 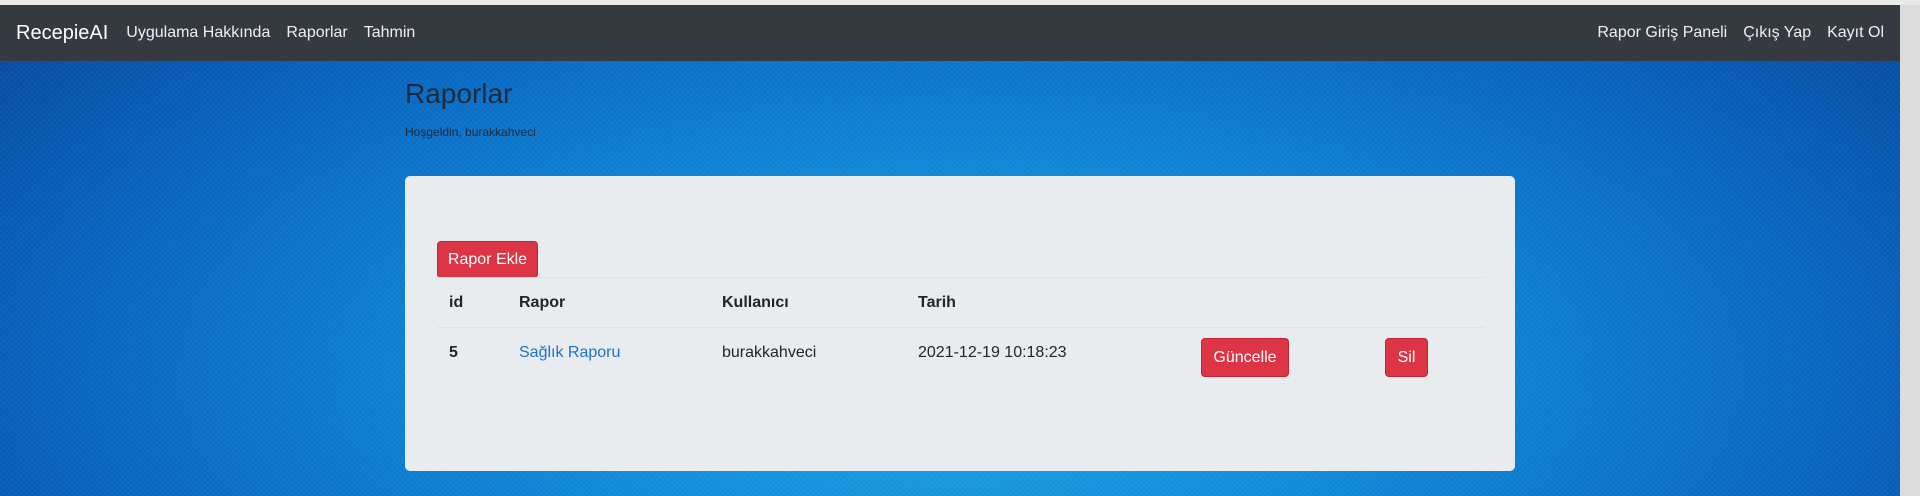 I want to click on nav-link-raporlar: Raporlar, so click(x=316, y=33).